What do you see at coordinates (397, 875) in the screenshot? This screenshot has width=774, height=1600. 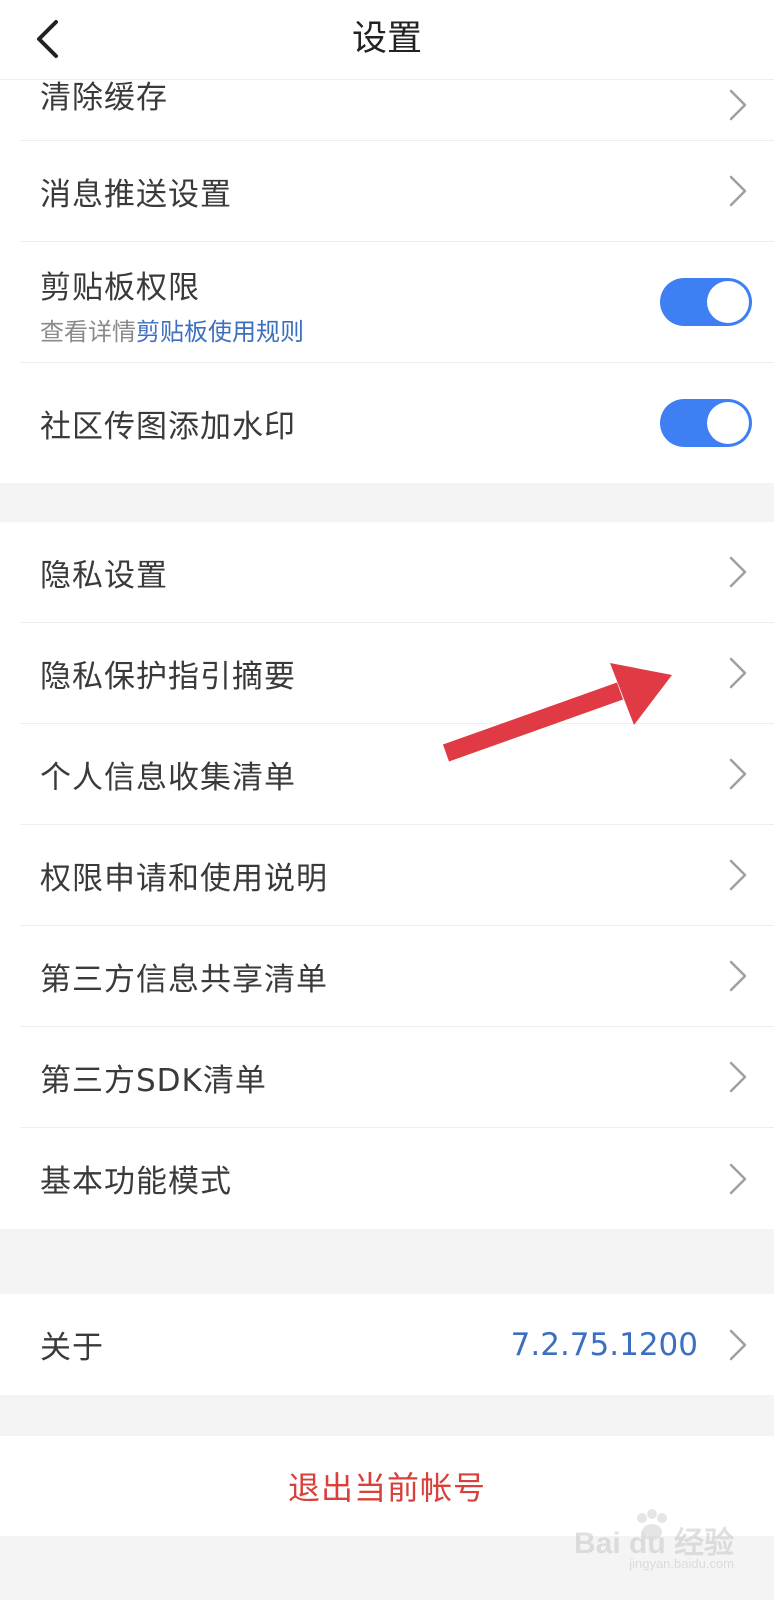 I see `permission-usage-row: 权限申请和使用说明` at bounding box center [397, 875].